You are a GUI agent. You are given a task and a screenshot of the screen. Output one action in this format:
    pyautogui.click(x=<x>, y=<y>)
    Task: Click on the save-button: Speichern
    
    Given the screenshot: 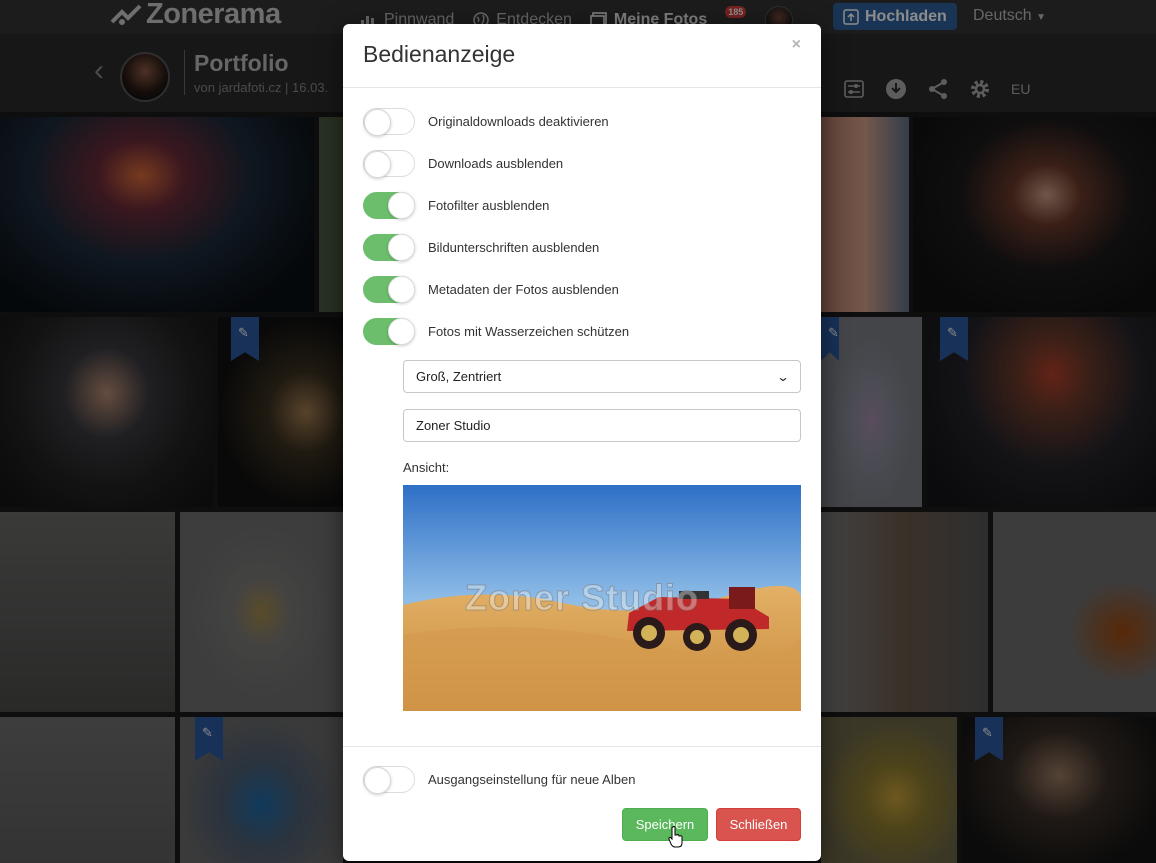 What is the action you would take?
    pyautogui.click(x=665, y=824)
    